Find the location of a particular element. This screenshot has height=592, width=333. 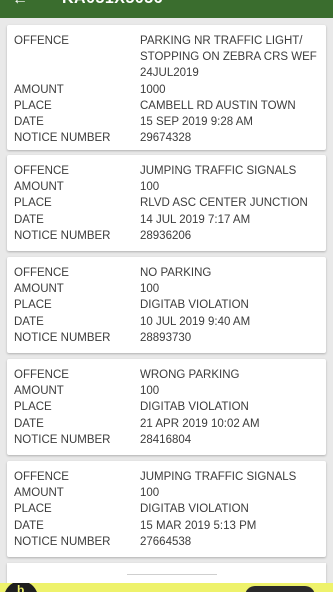

notice-number-row: NOTICE NUMBER 27664538 is located at coordinates (166, 542).